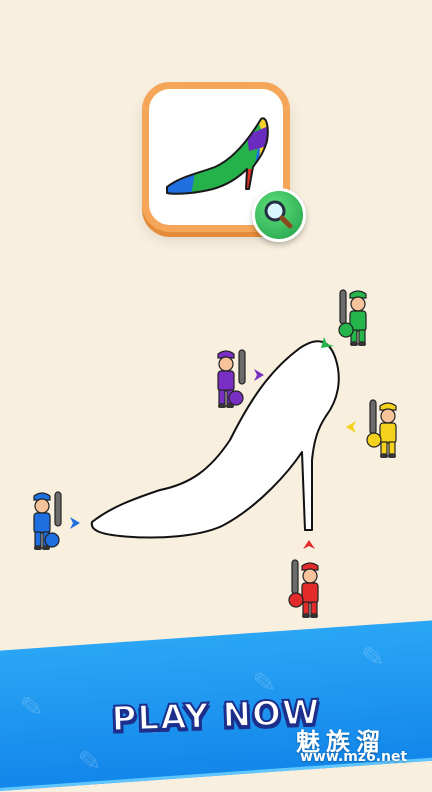  What do you see at coordinates (309, 544) in the screenshot?
I see `arrow-up-red-icon` at bounding box center [309, 544].